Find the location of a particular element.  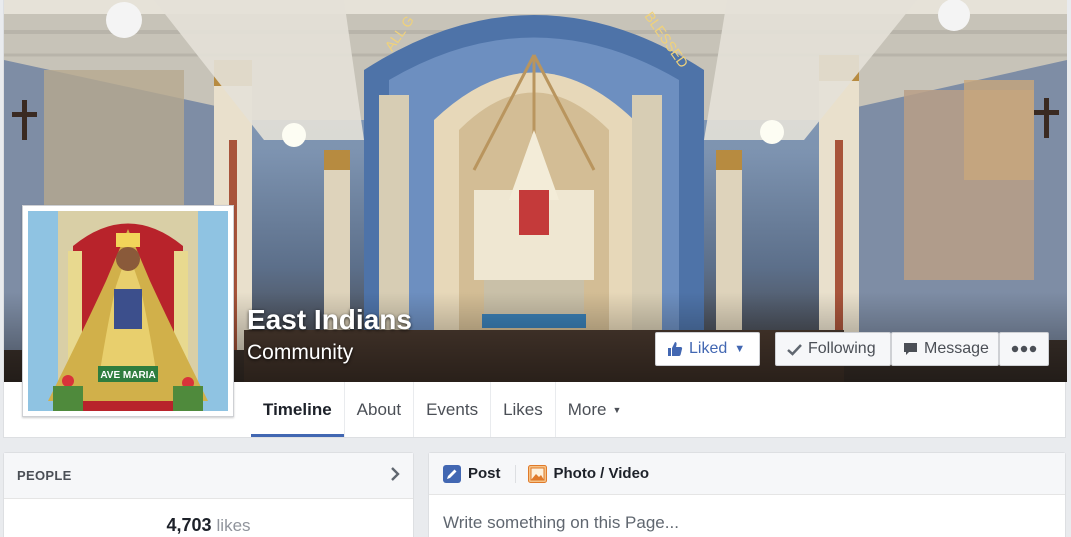

thumbs-up-icon is located at coordinates (675, 349).